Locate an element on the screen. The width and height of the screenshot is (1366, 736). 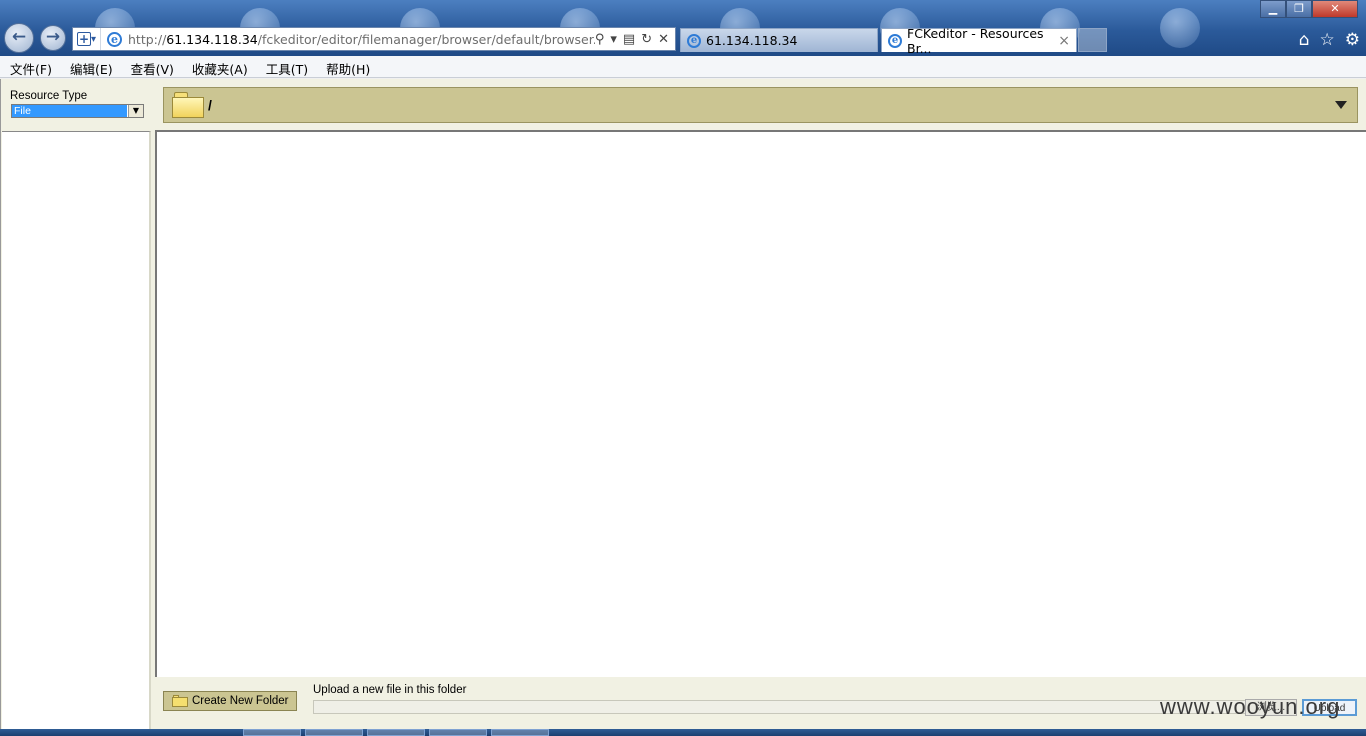
compatibility-view-button: + ▾ is located at coordinates (87, 39).